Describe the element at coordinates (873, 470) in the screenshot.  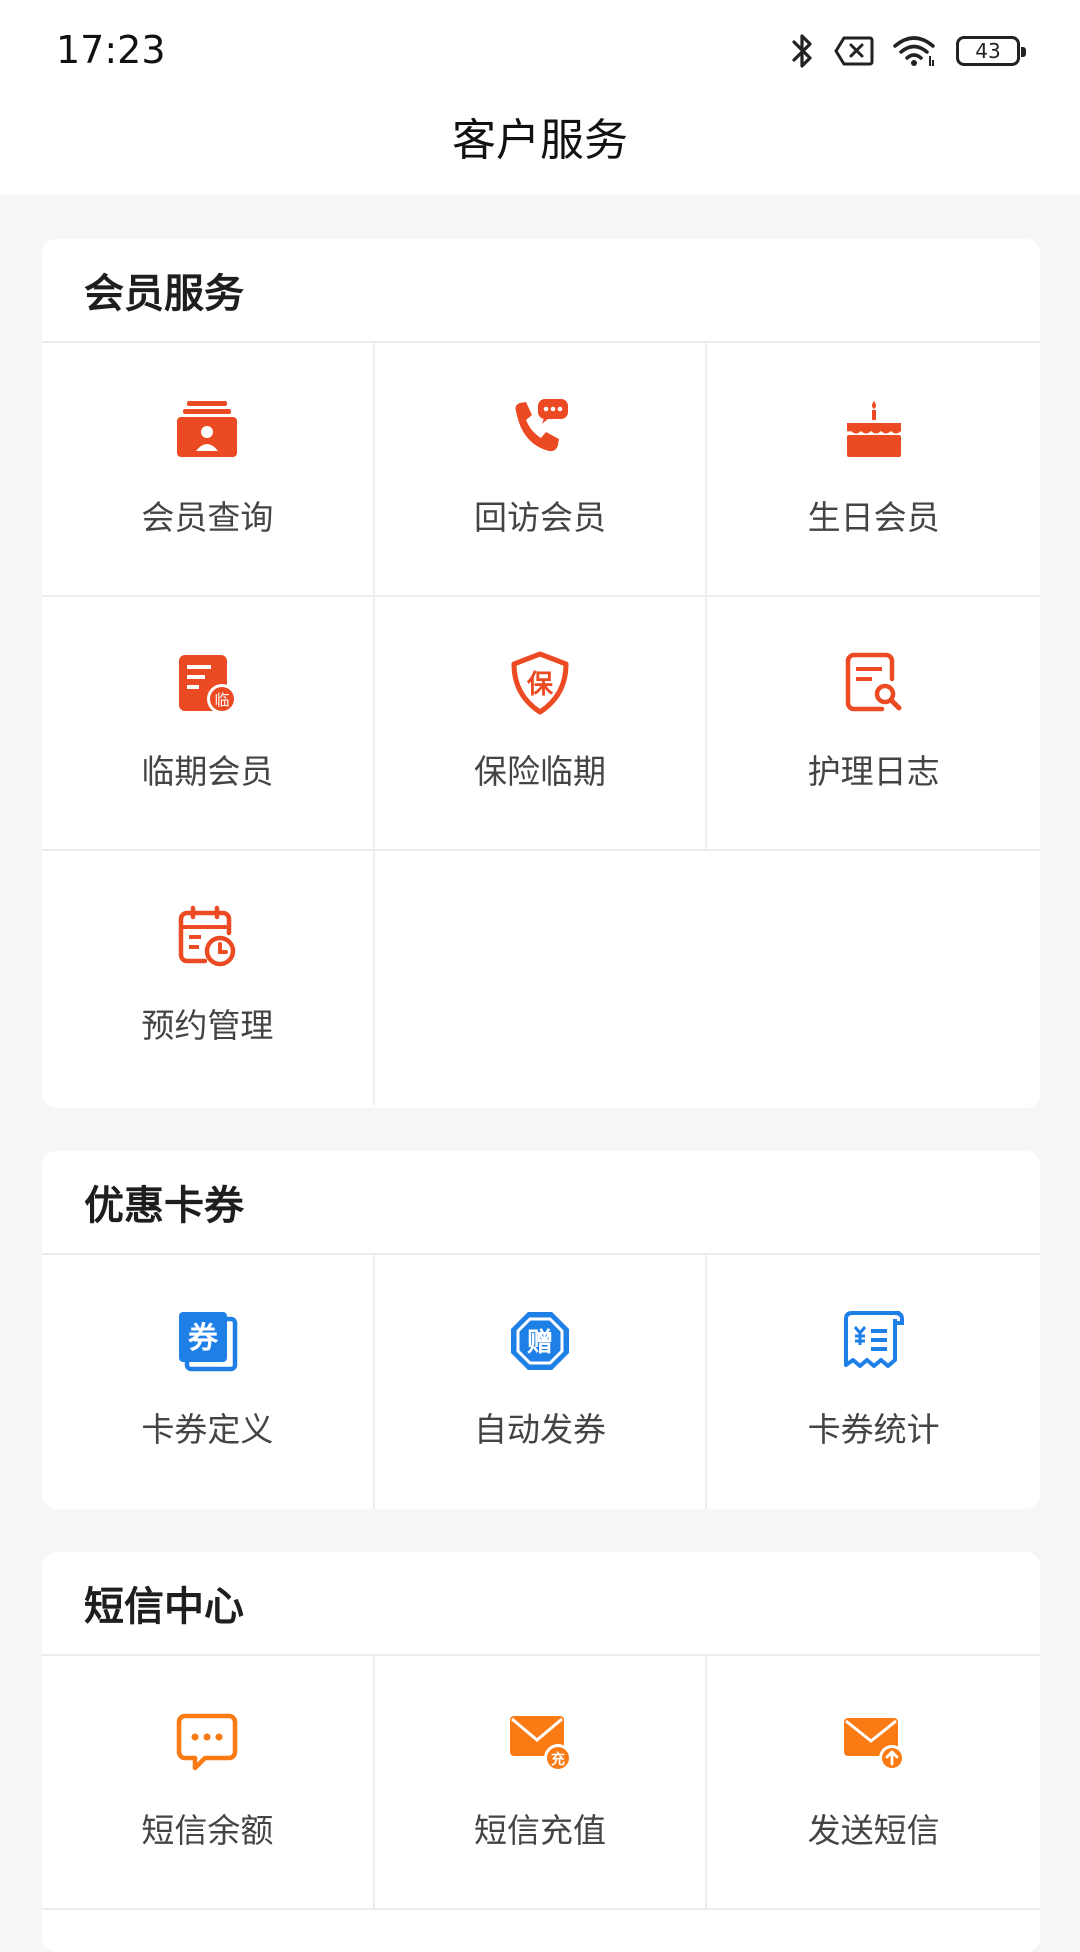
I see `birthday-member-item: 生日会员` at that location.